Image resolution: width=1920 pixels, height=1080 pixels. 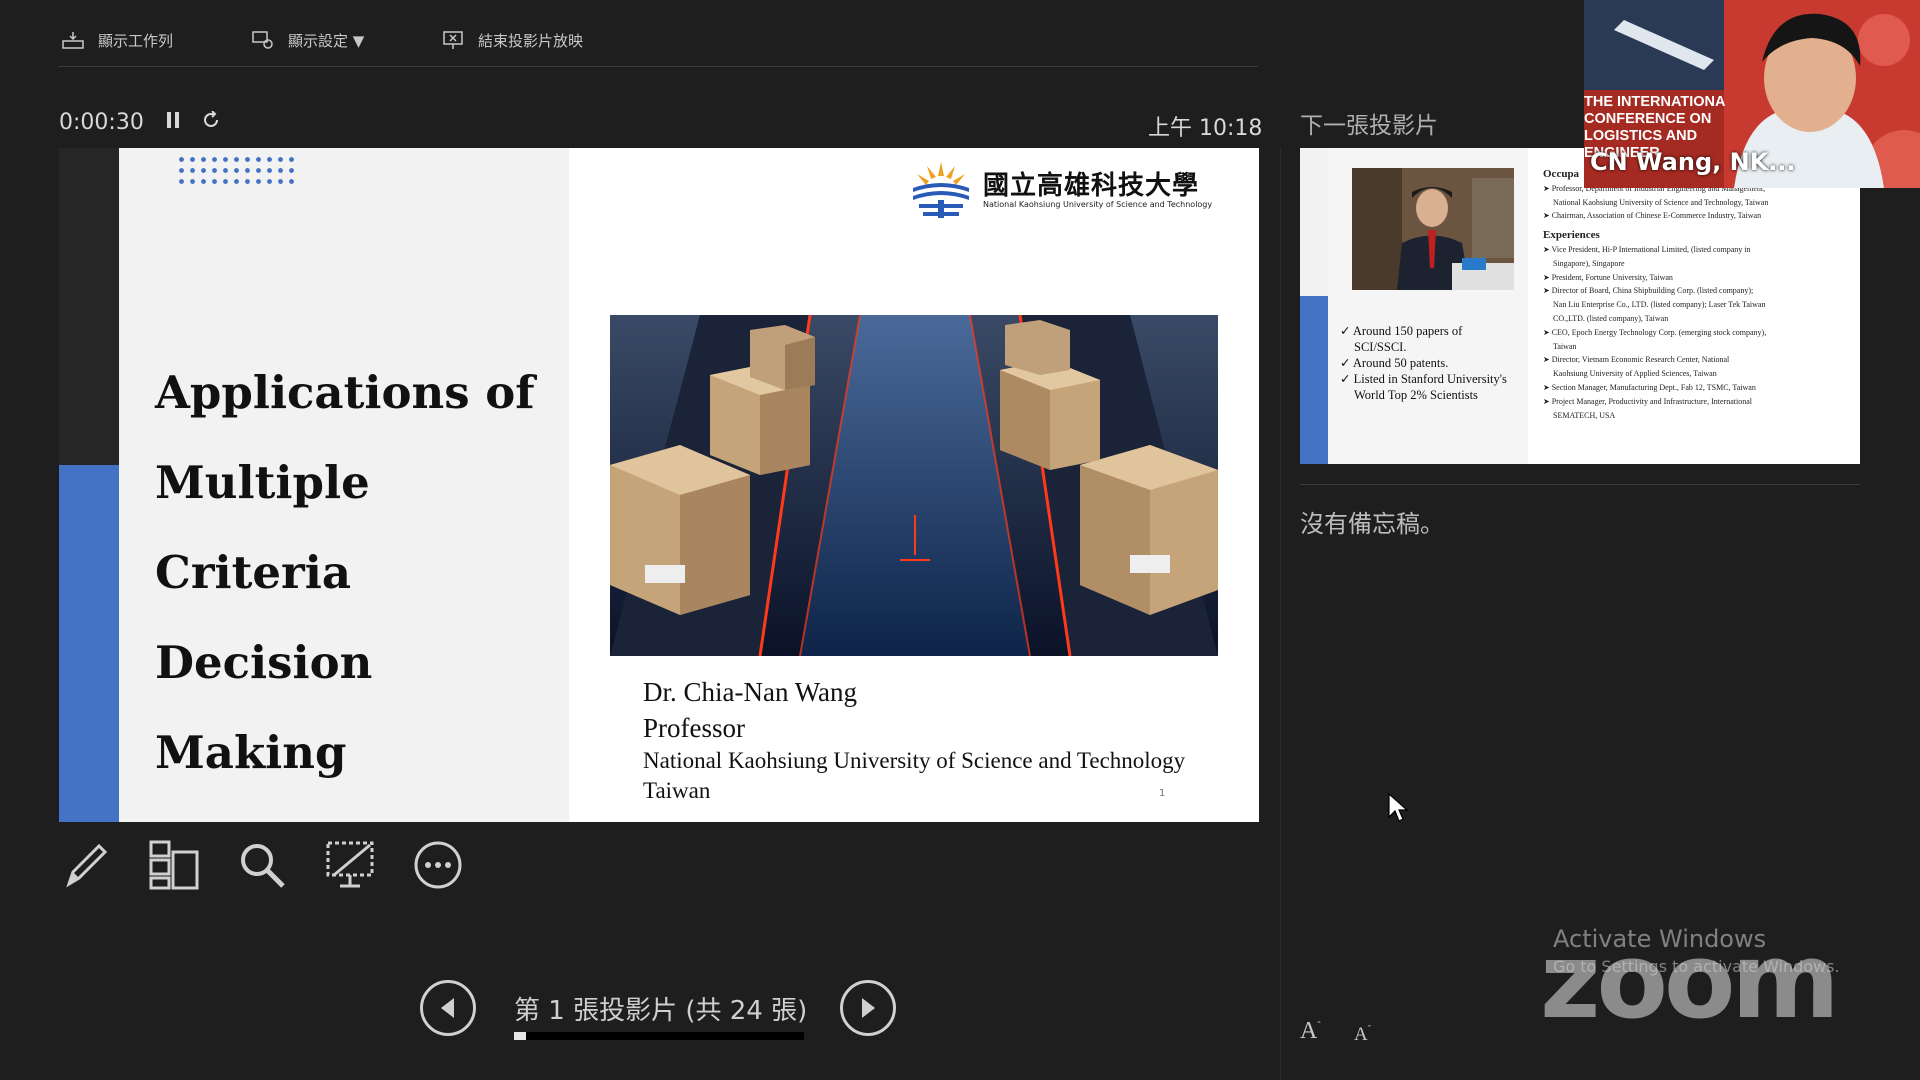 What do you see at coordinates (262, 527) in the screenshot?
I see `title-line: Multiple Criteria` at bounding box center [262, 527].